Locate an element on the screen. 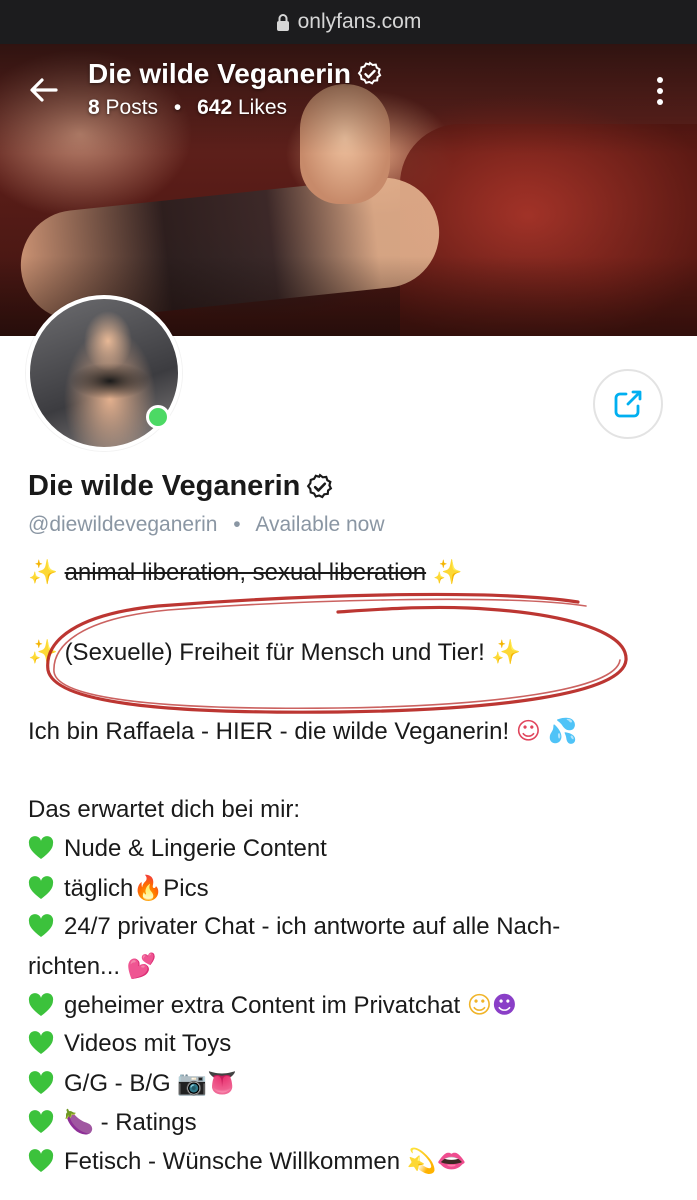  bio-line-1: ✨ animal liberation, sexual liberation ✨ is located at coordinates (245, 572).